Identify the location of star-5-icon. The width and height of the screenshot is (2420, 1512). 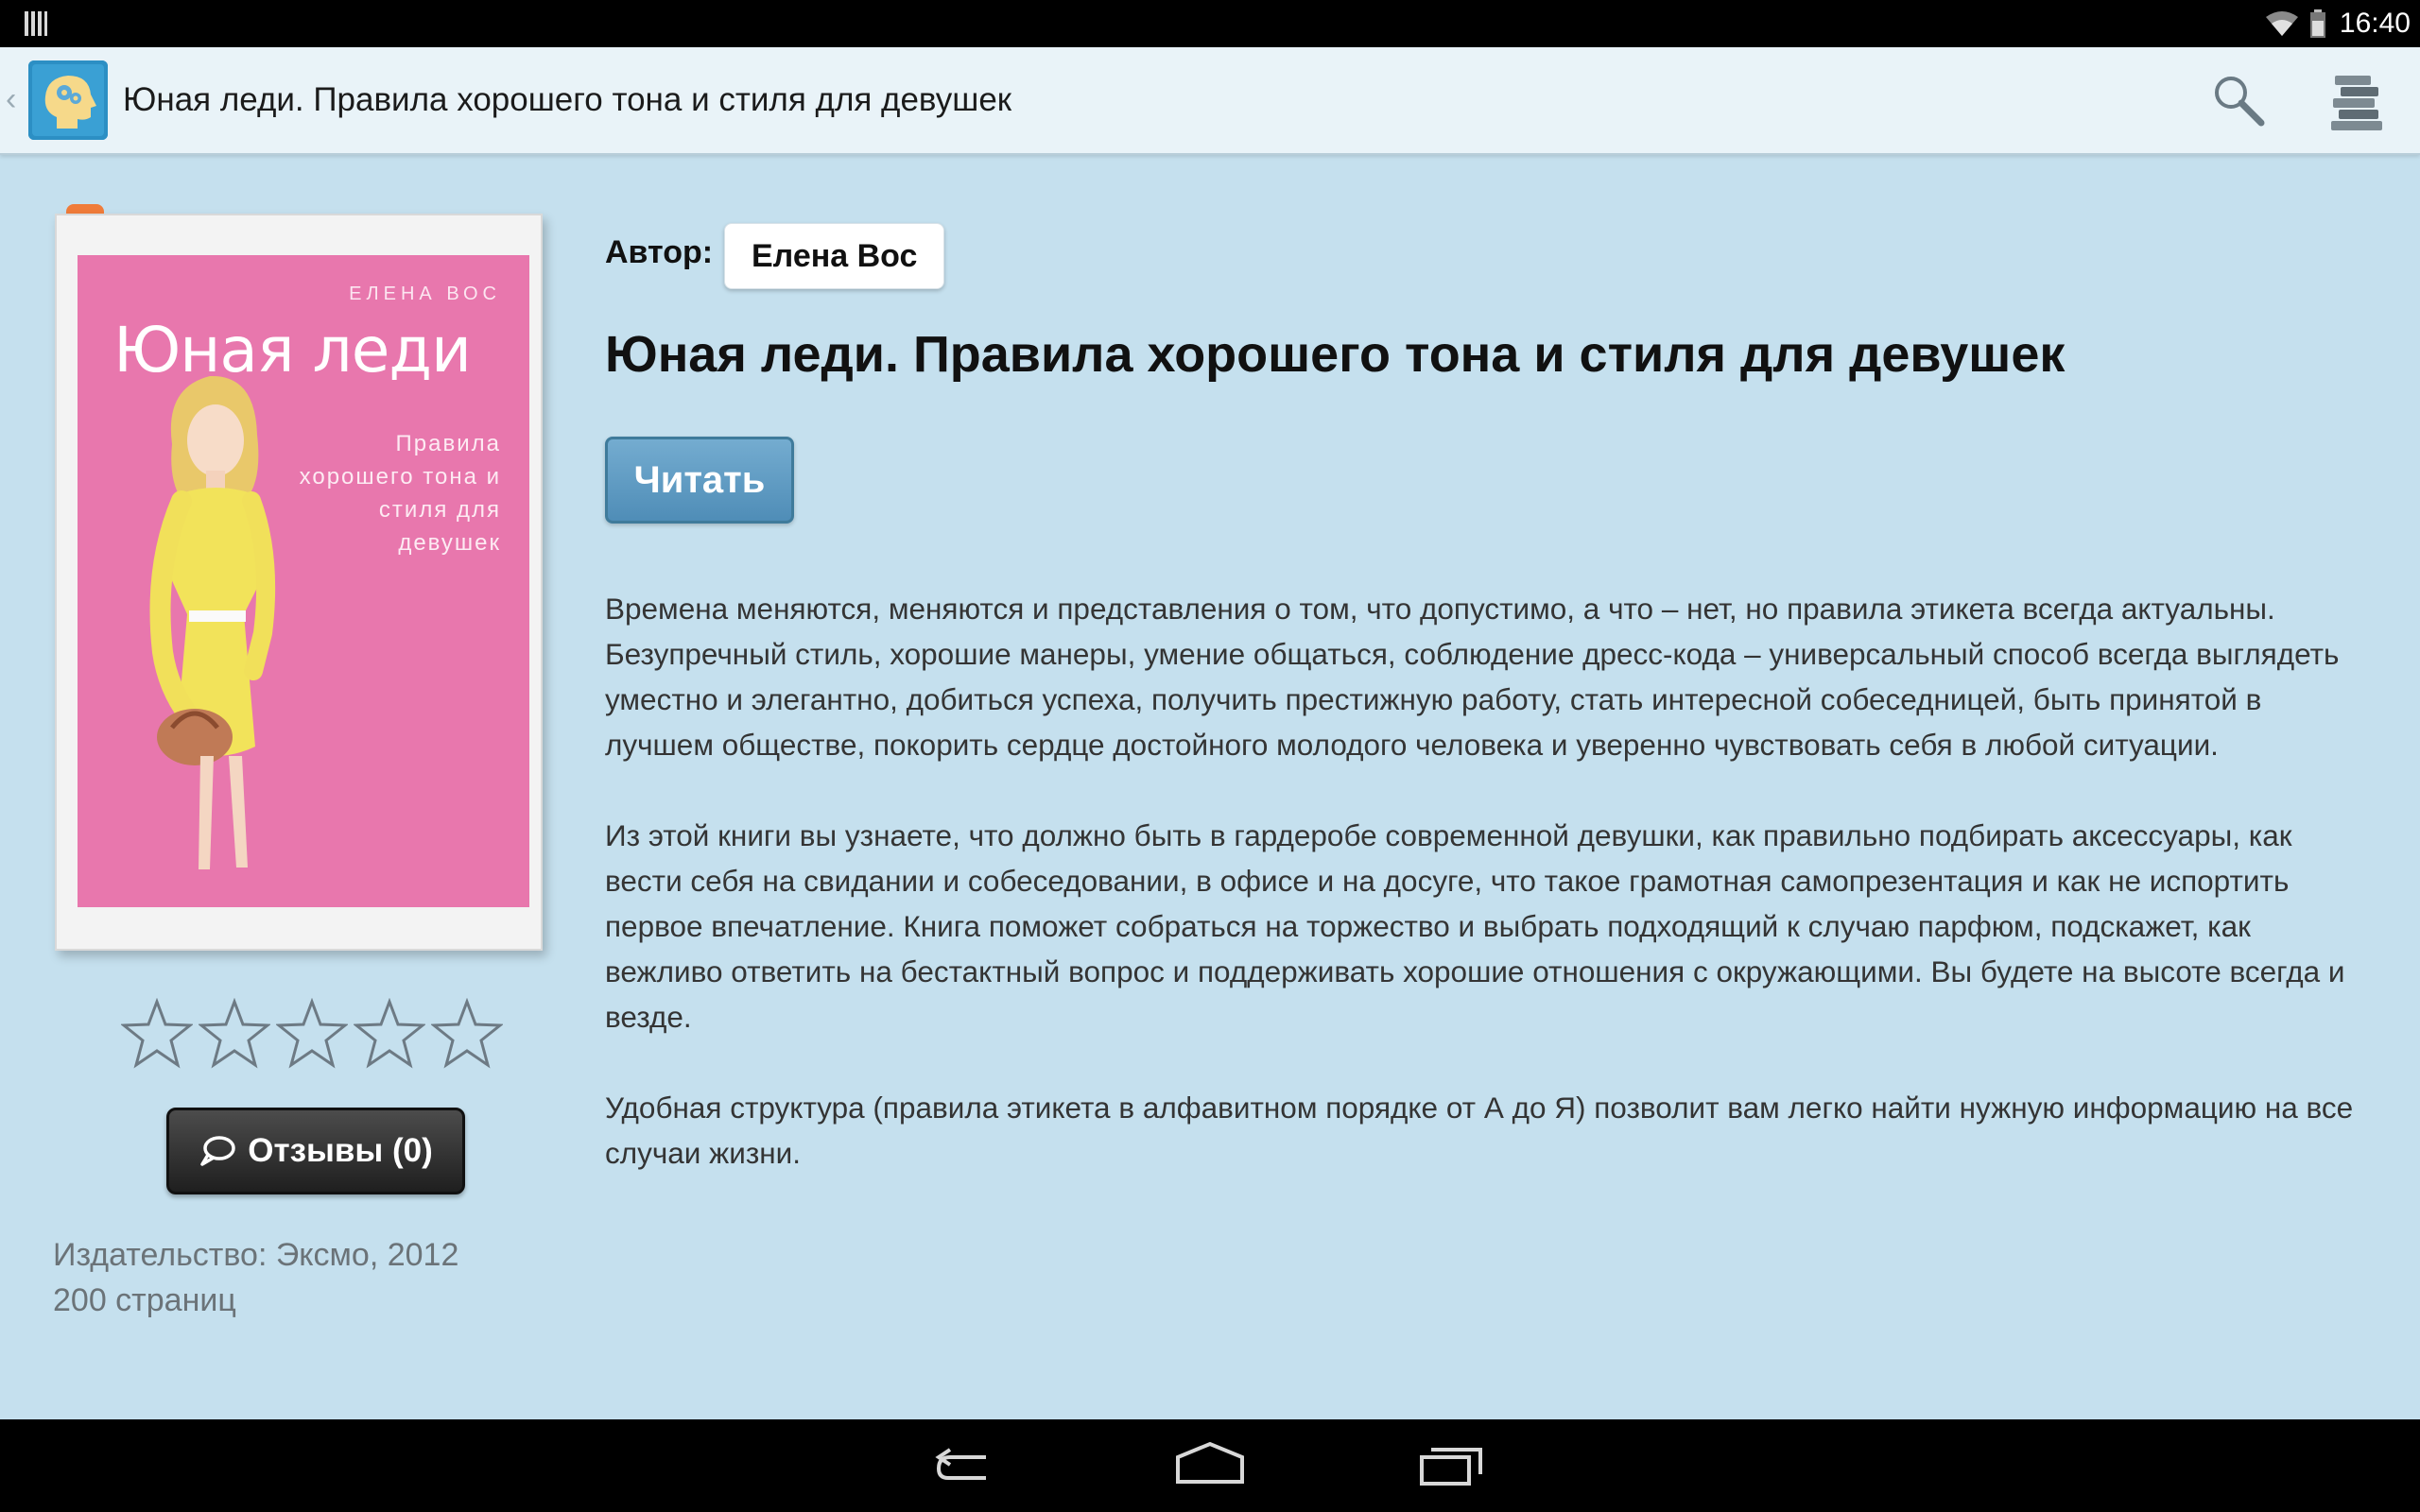
(467, 1034).